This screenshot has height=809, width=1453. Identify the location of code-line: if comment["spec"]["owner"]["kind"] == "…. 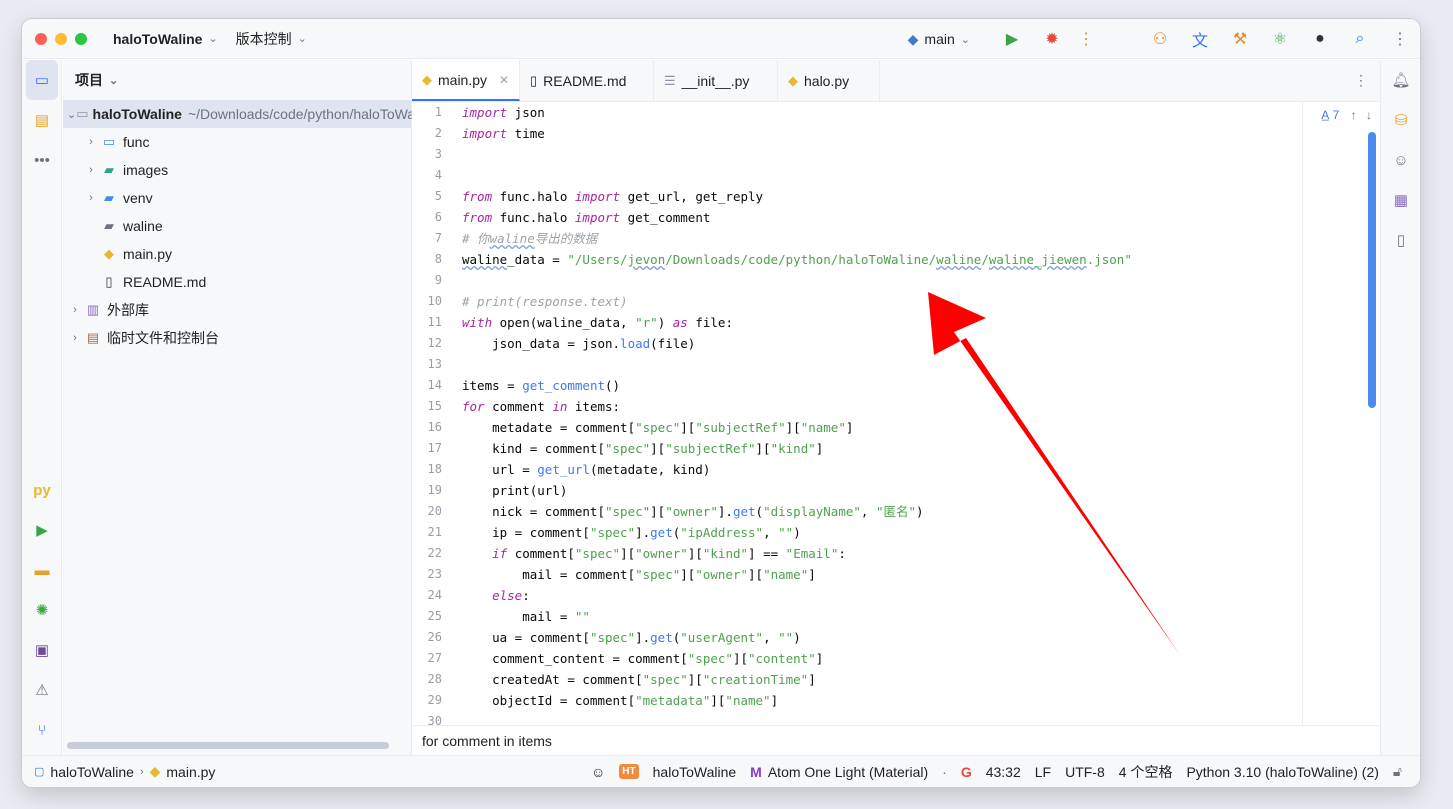
(669, 553).